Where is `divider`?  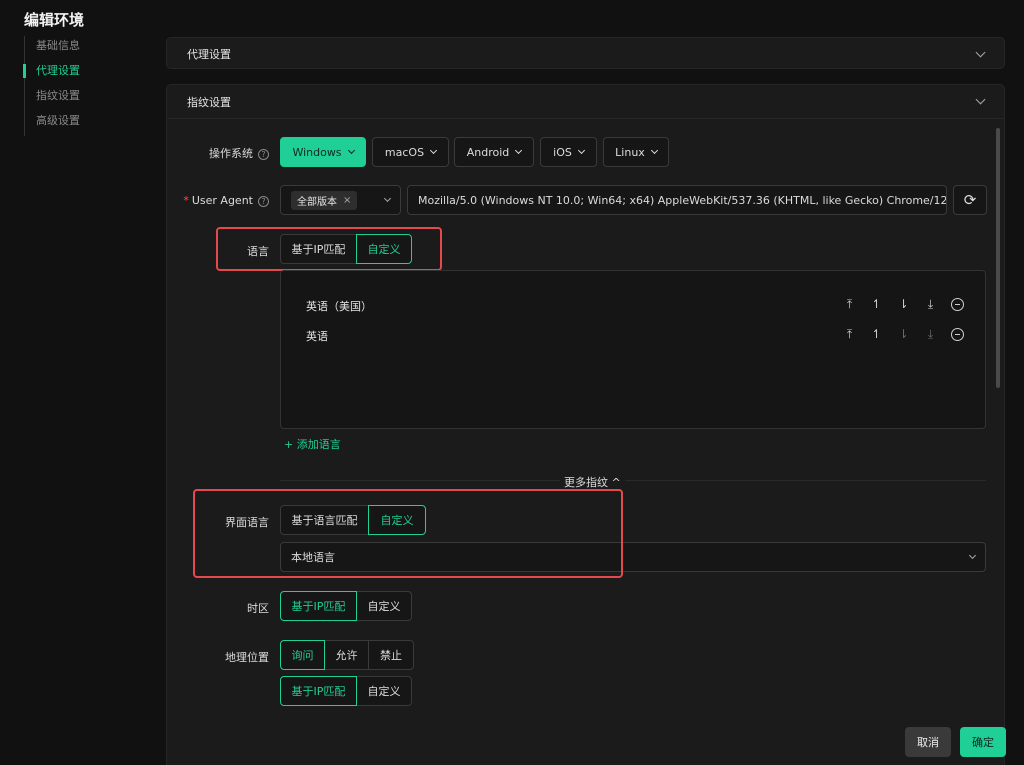 divider is located at coordinates (633, 480).